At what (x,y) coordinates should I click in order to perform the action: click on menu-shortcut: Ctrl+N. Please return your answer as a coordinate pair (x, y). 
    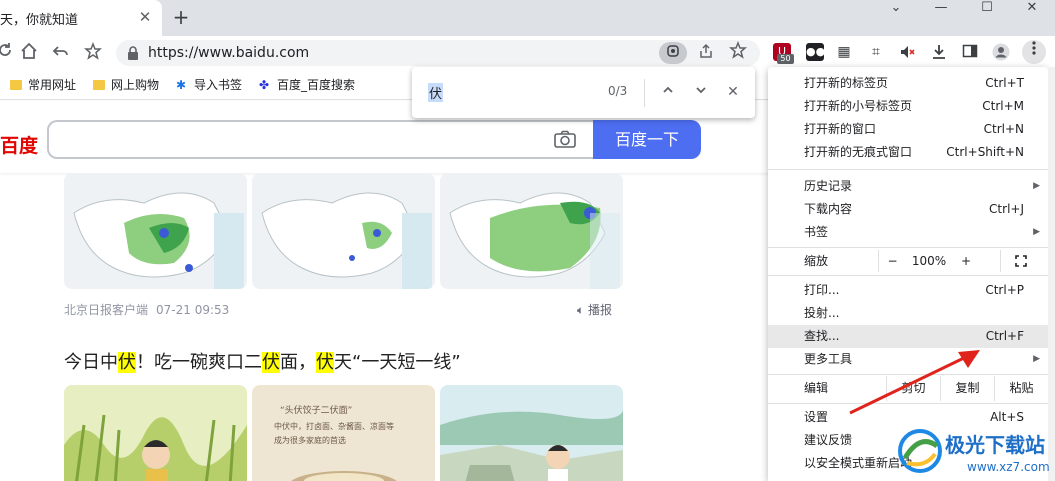
    Looking at the image, I should click on (1003, 129).